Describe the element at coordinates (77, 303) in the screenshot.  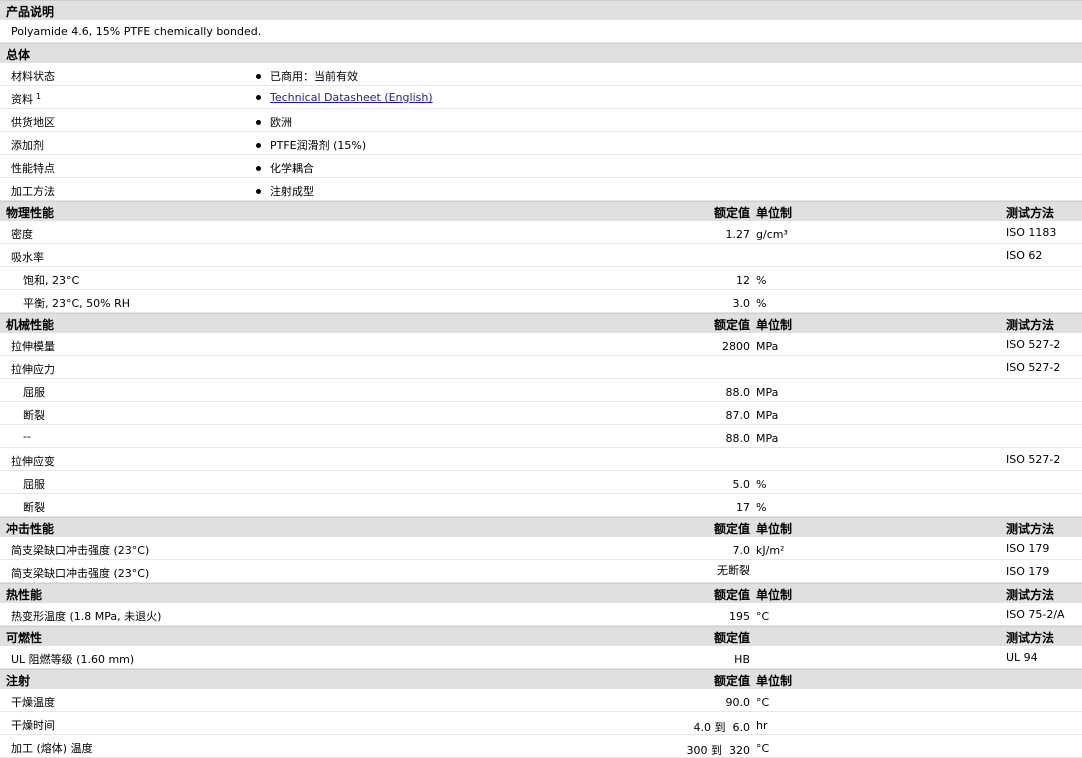
I see `property-label: 平衡, 23°C, 50% RH` at that location.